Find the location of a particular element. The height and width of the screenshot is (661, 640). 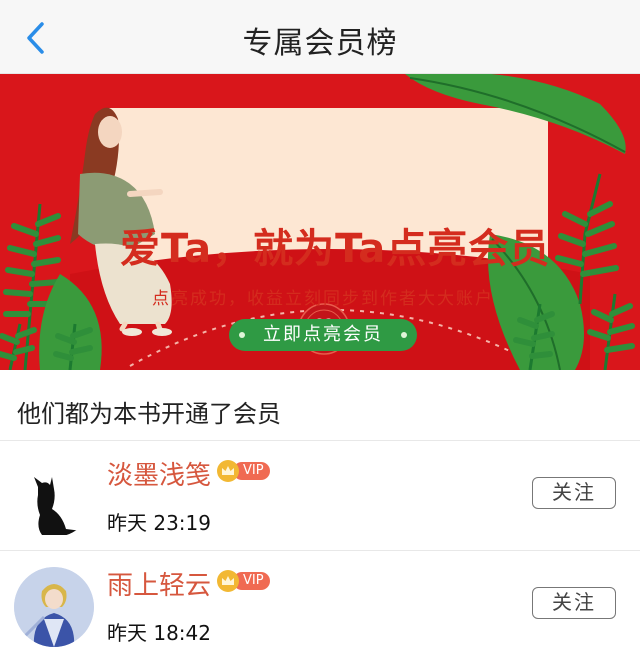

navigation-bar: 专属会员榜 is located at coordinates (320, 37).